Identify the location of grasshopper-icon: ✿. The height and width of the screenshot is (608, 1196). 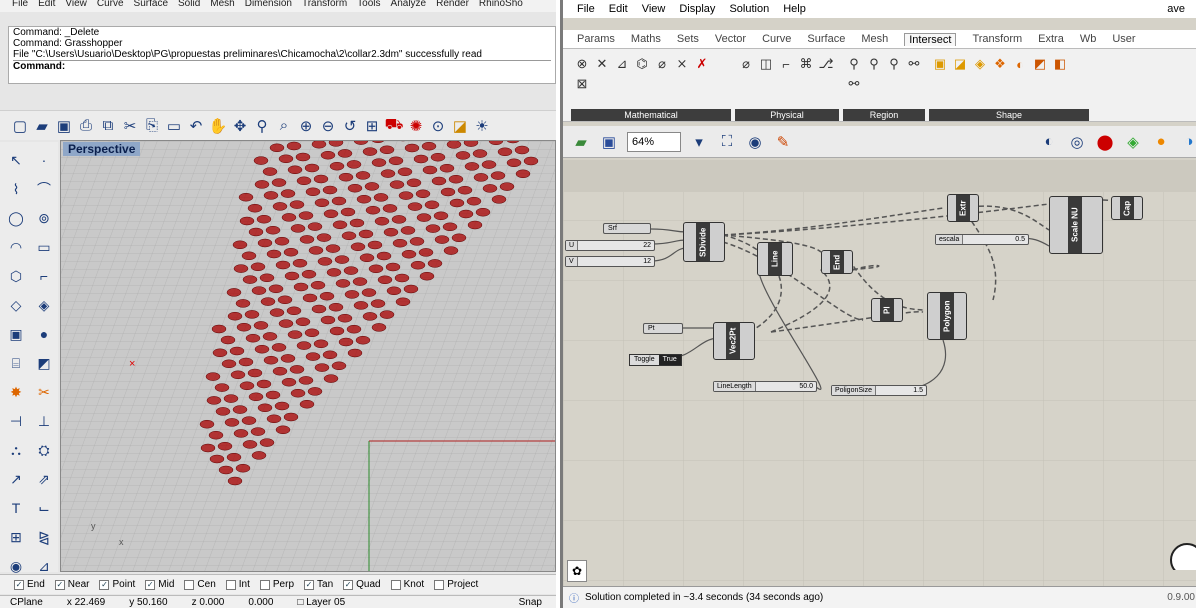
(577, 571).